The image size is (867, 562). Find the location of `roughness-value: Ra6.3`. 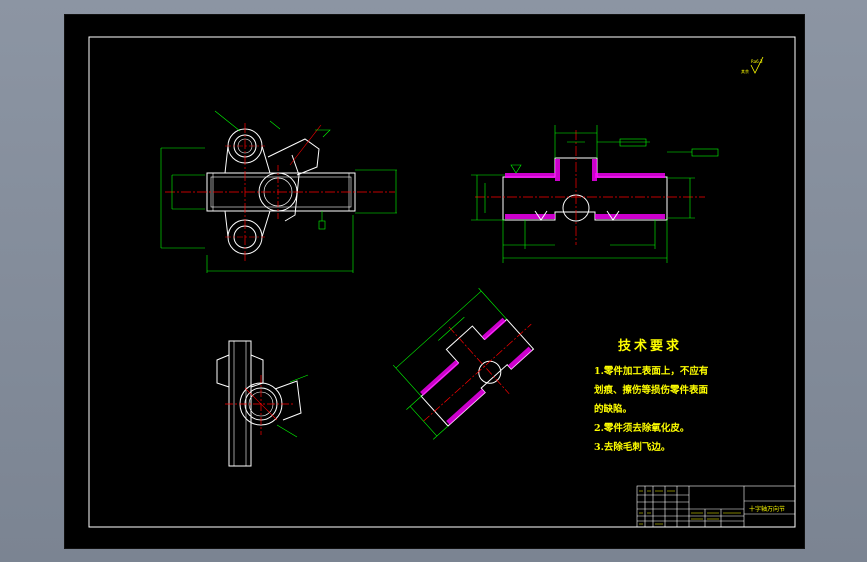

roughness-value: Ra6.3 is located at coordinates (757, 61).